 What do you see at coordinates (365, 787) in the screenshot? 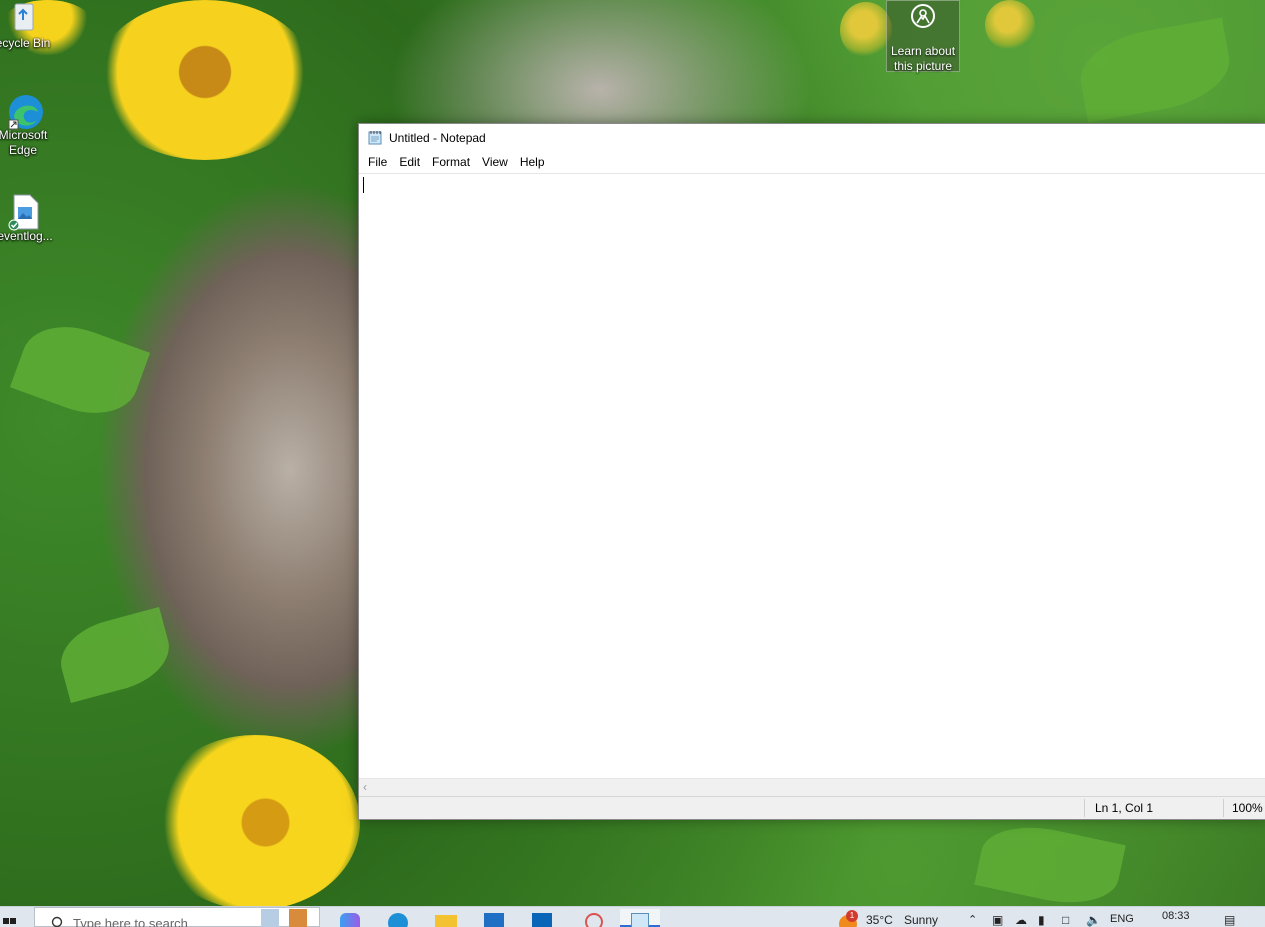
I see `scroll-left-icon: ‹` at bounding box center [365, 787].